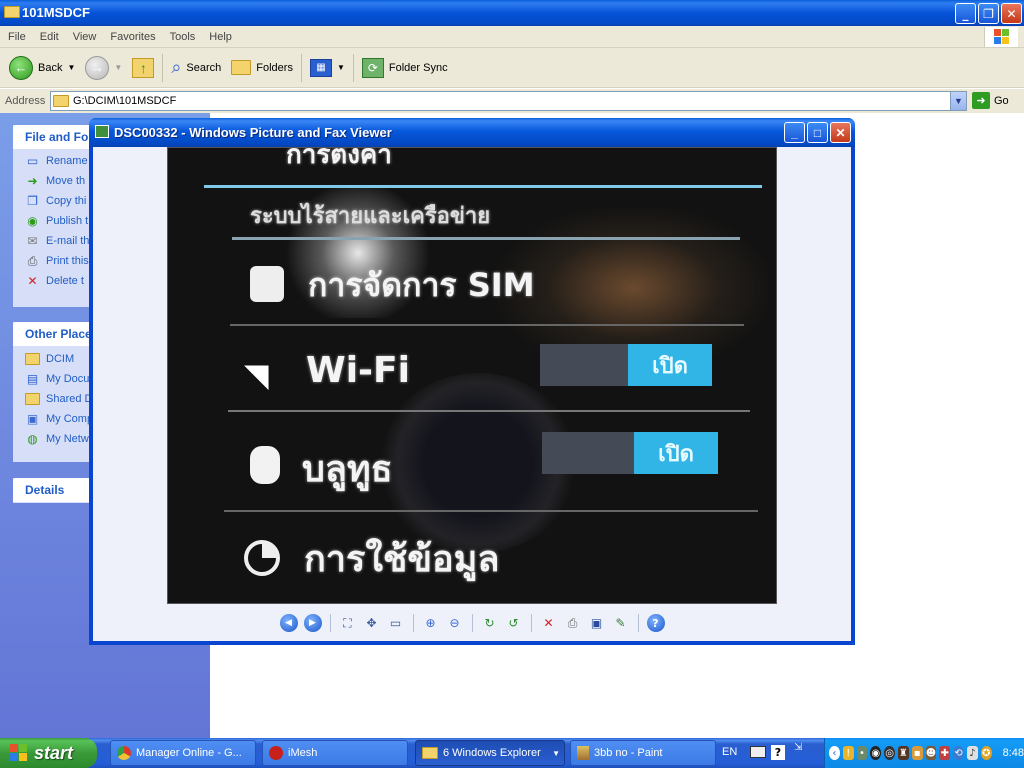 This screenshot has width=1024, height=768. What do you see at coordinates (512, 37) in the screenshot?
I see `menu-bar: File Edit View Favorites Tools Help` at bounding box center [512, 37].